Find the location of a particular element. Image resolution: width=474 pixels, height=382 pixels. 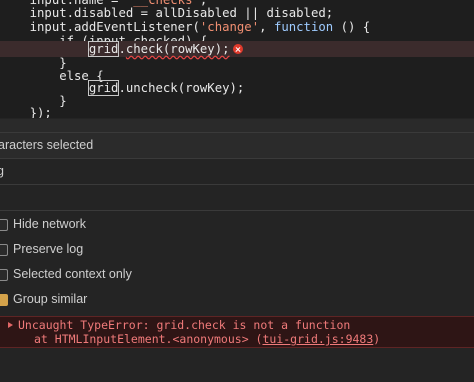

code-token: function is located at coordinates (303, 27).